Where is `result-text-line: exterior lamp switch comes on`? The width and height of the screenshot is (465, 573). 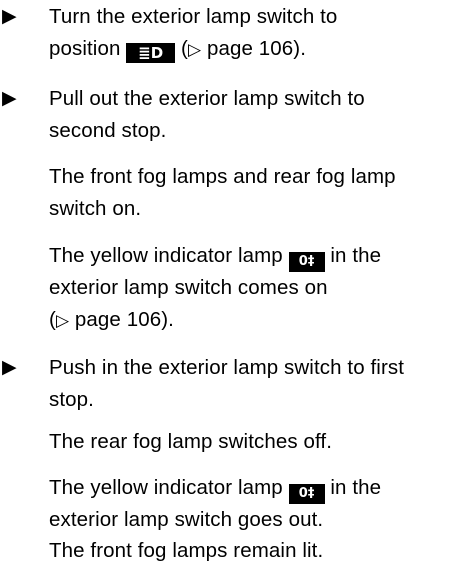 result-text-line: exterior lamp switch comes on is located at coordinates (188, 287).